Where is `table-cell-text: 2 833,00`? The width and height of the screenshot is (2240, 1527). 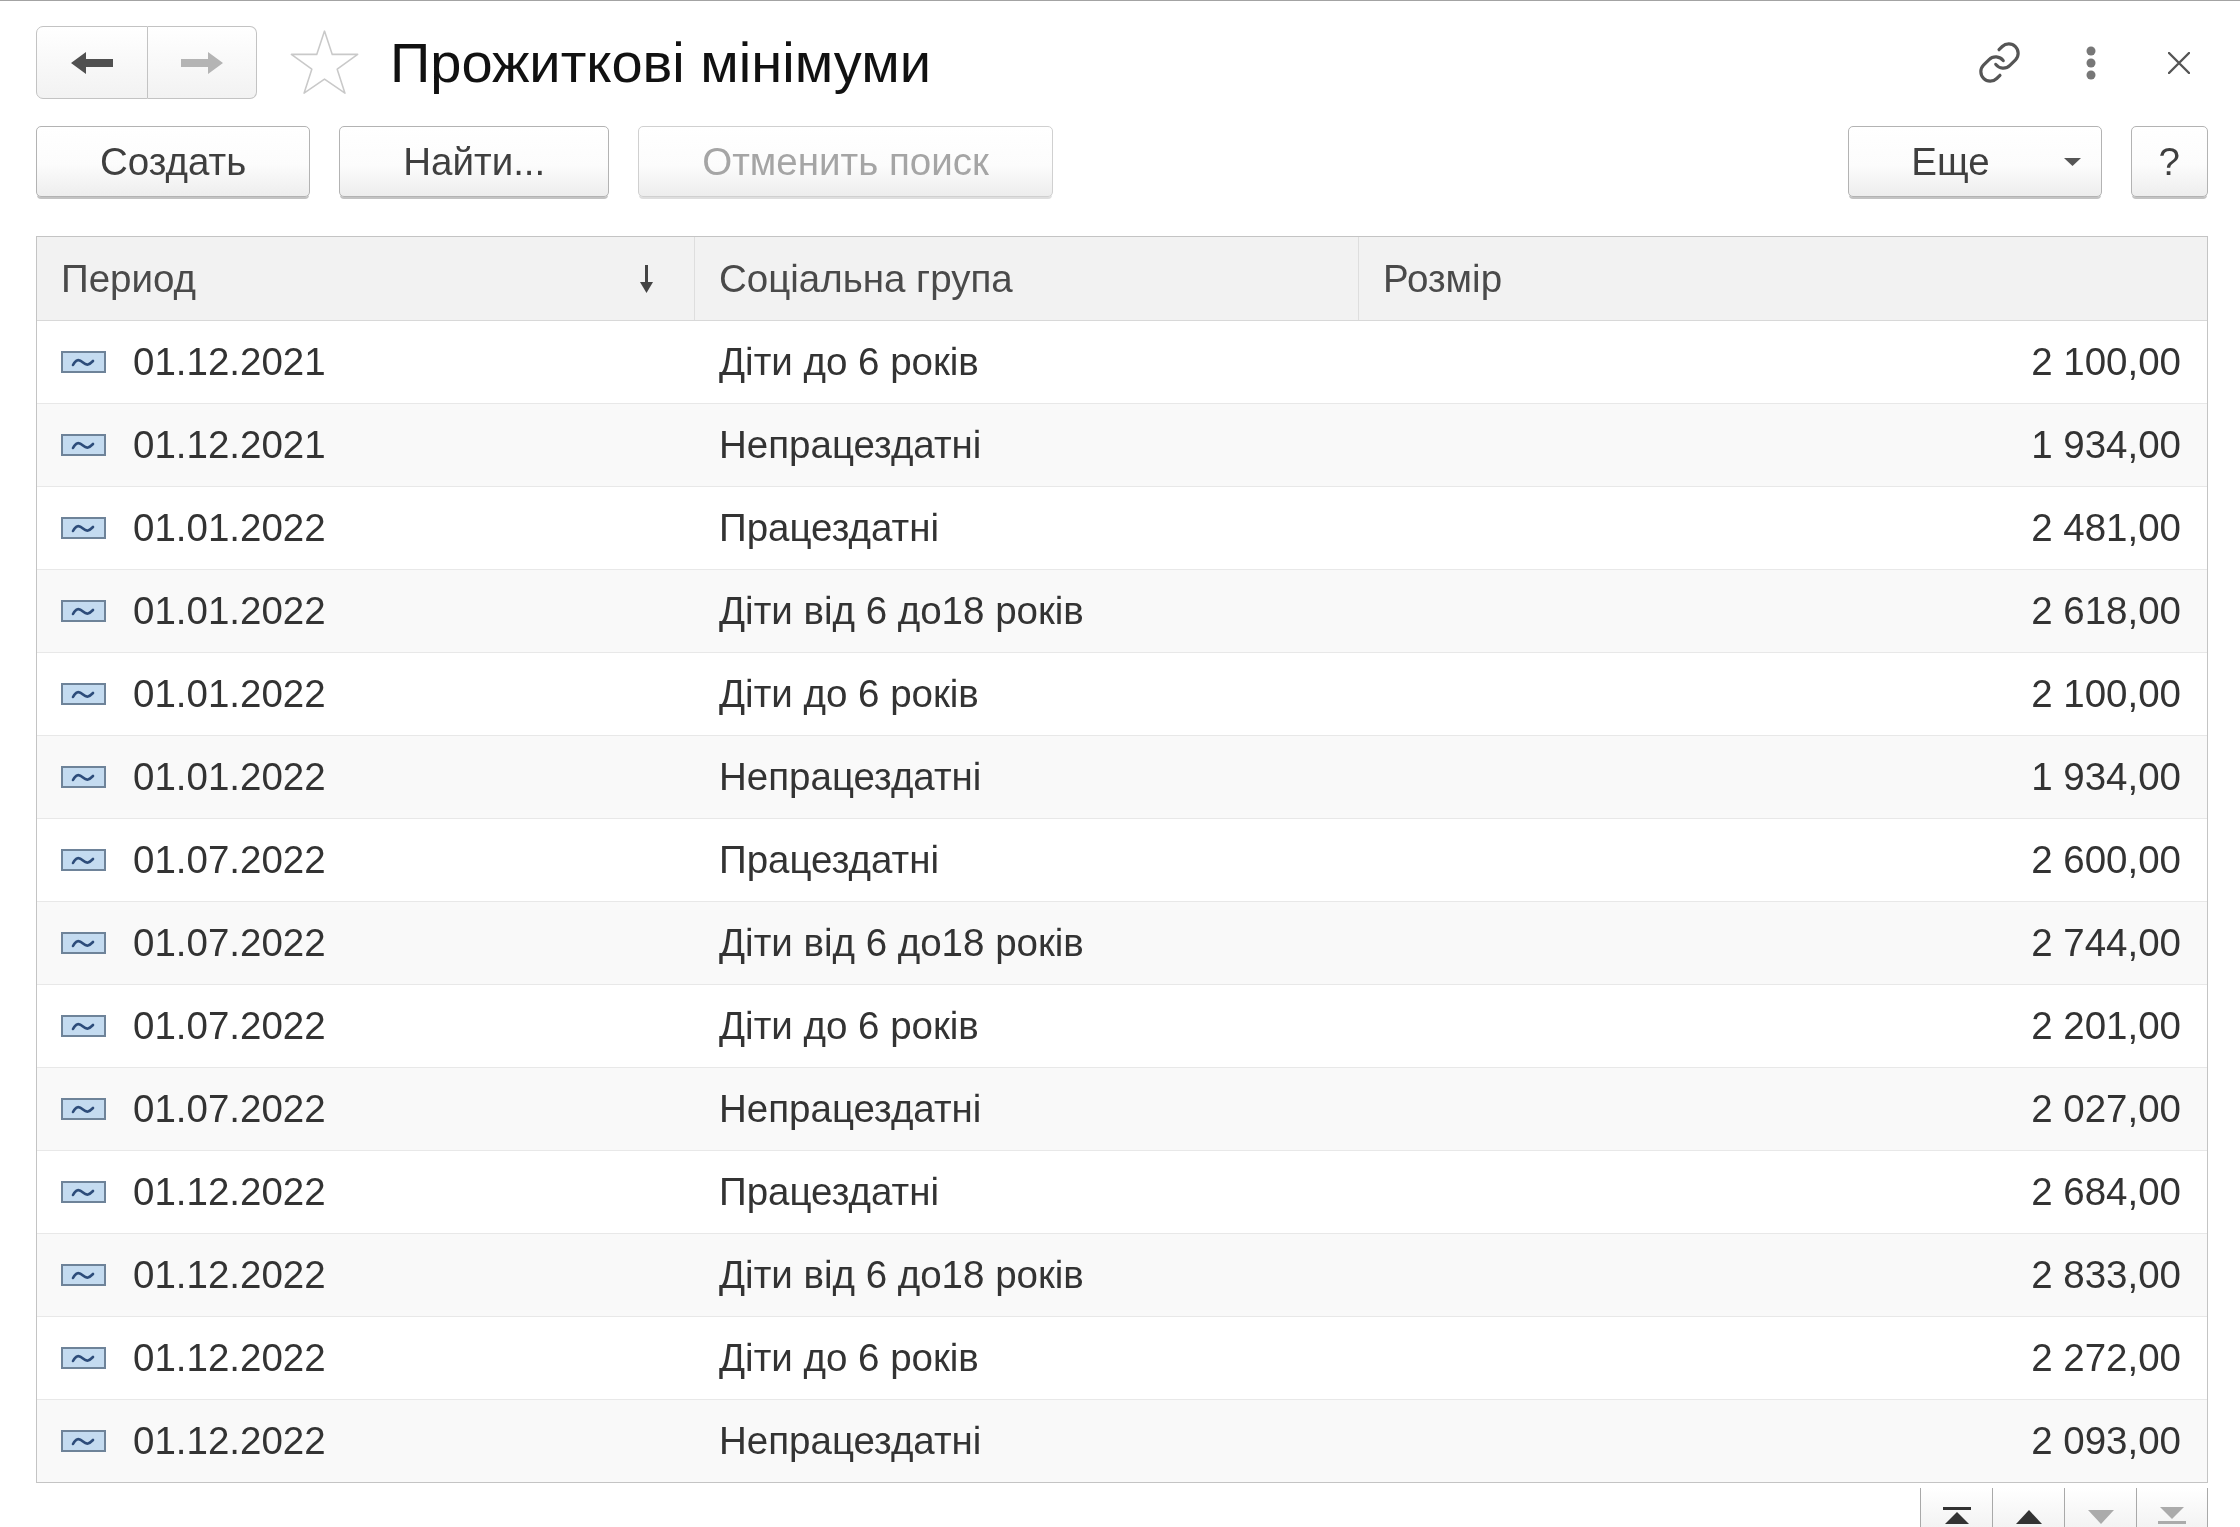 table-cell-text: 2 833,00 is located at coordinates (2106, 1275).